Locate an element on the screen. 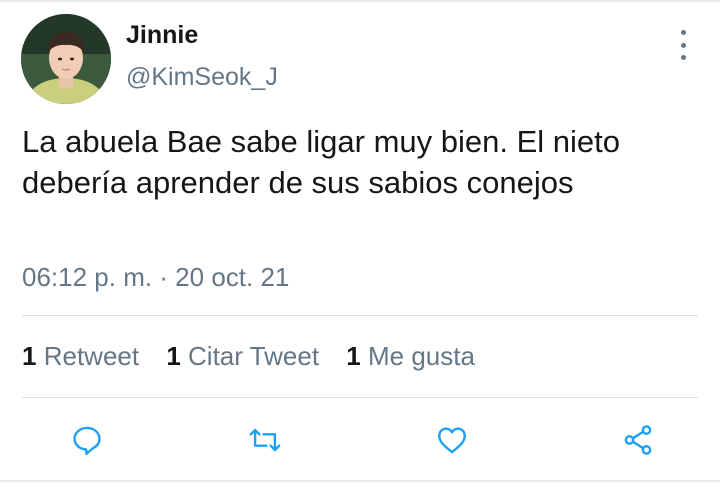 The width and height of the screenshot is (720, 500). quote-tweets-stat: 1 Citar Tweet is located at coordinates (242, 356).